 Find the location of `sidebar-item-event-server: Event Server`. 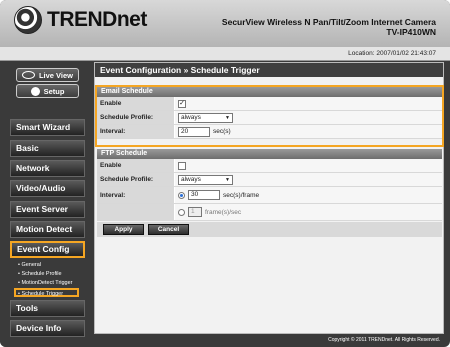

sidebar-item-event-server: Event Server is located at coordinates (47, 209).